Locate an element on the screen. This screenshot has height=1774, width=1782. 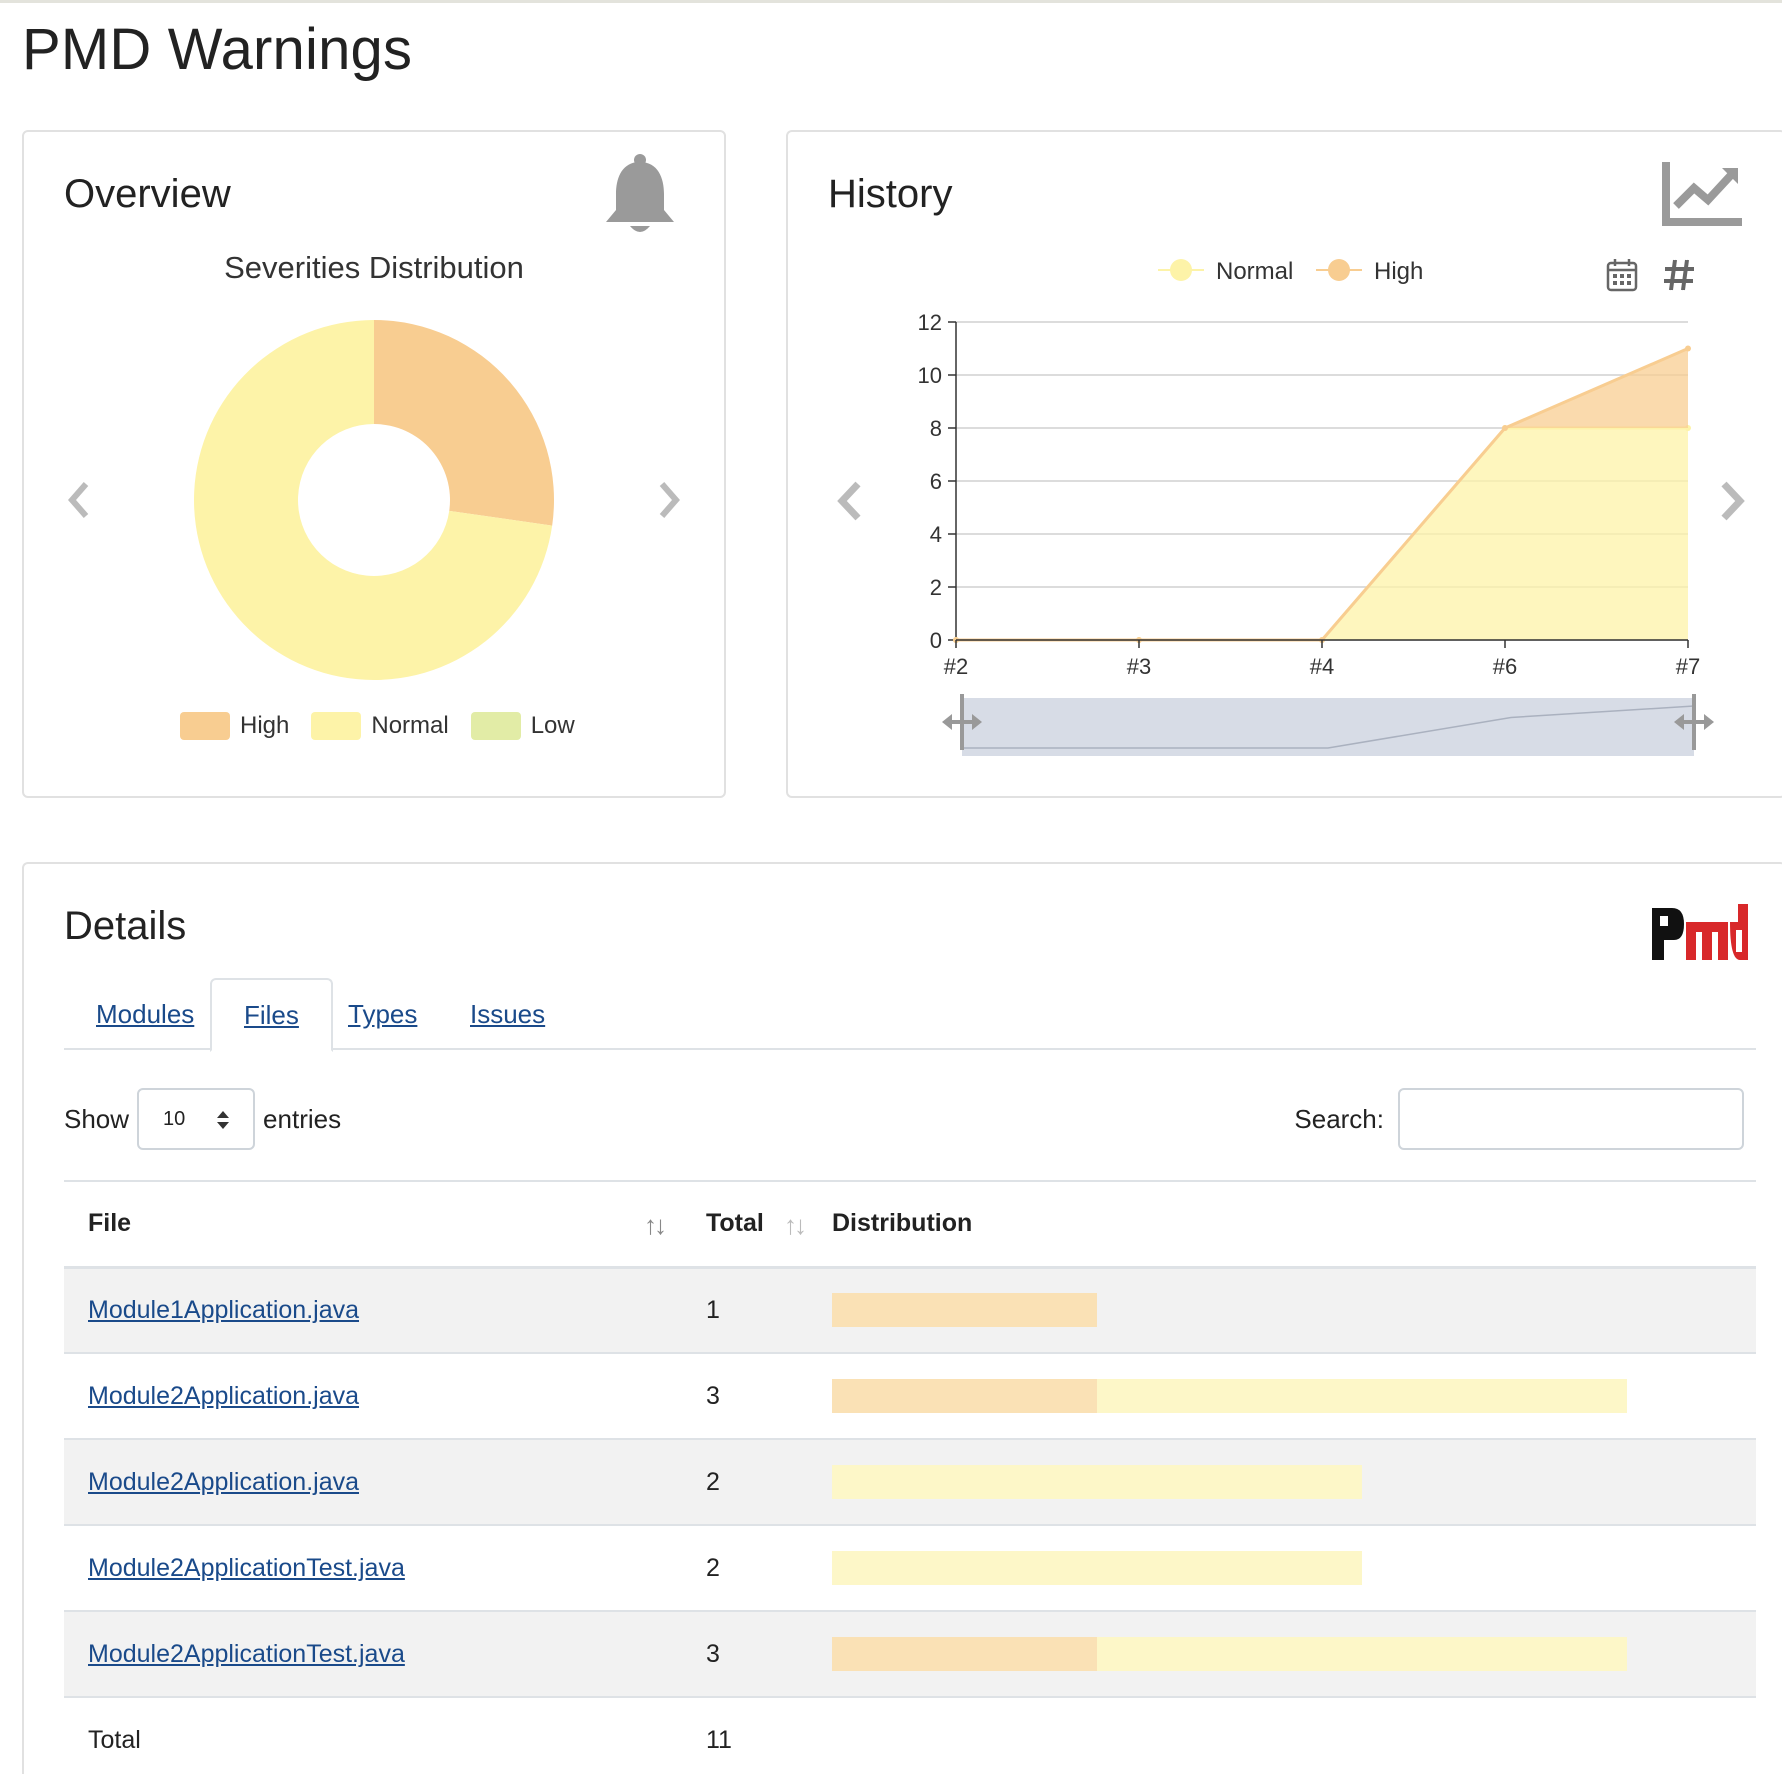
severities-legend: High Normal Low is located at coordinates (388, 726).